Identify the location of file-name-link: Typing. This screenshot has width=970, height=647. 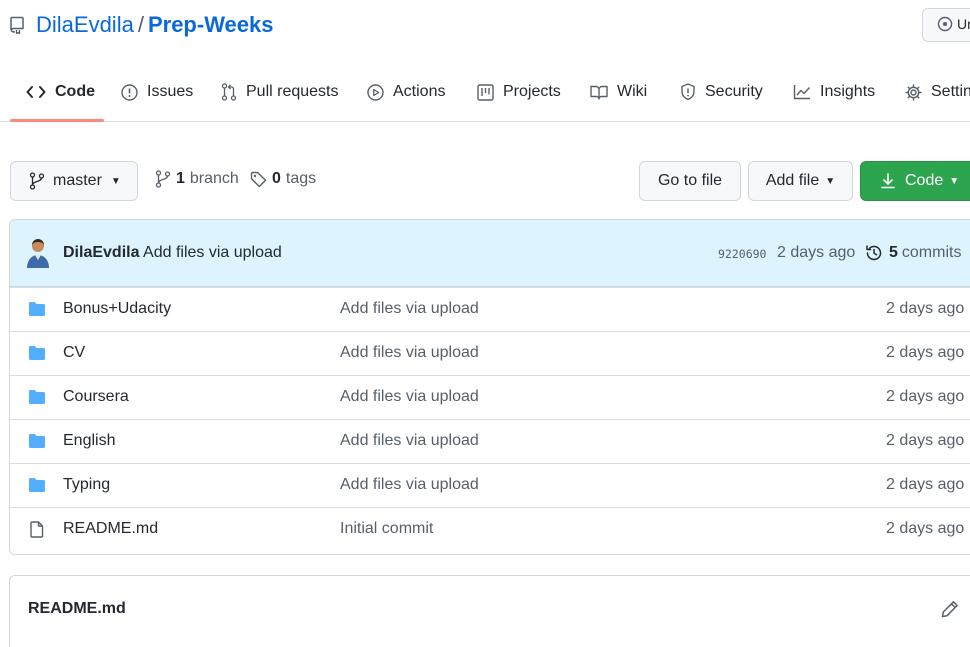
(86, 485).